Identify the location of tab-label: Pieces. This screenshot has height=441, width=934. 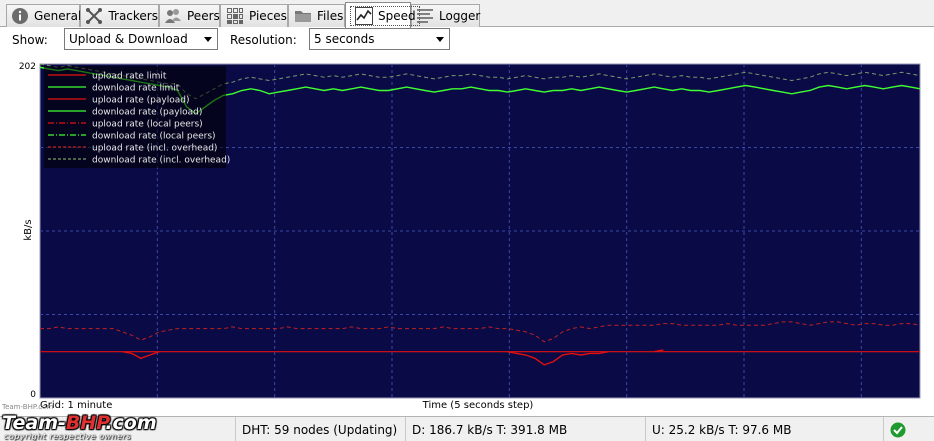
(268, 16).